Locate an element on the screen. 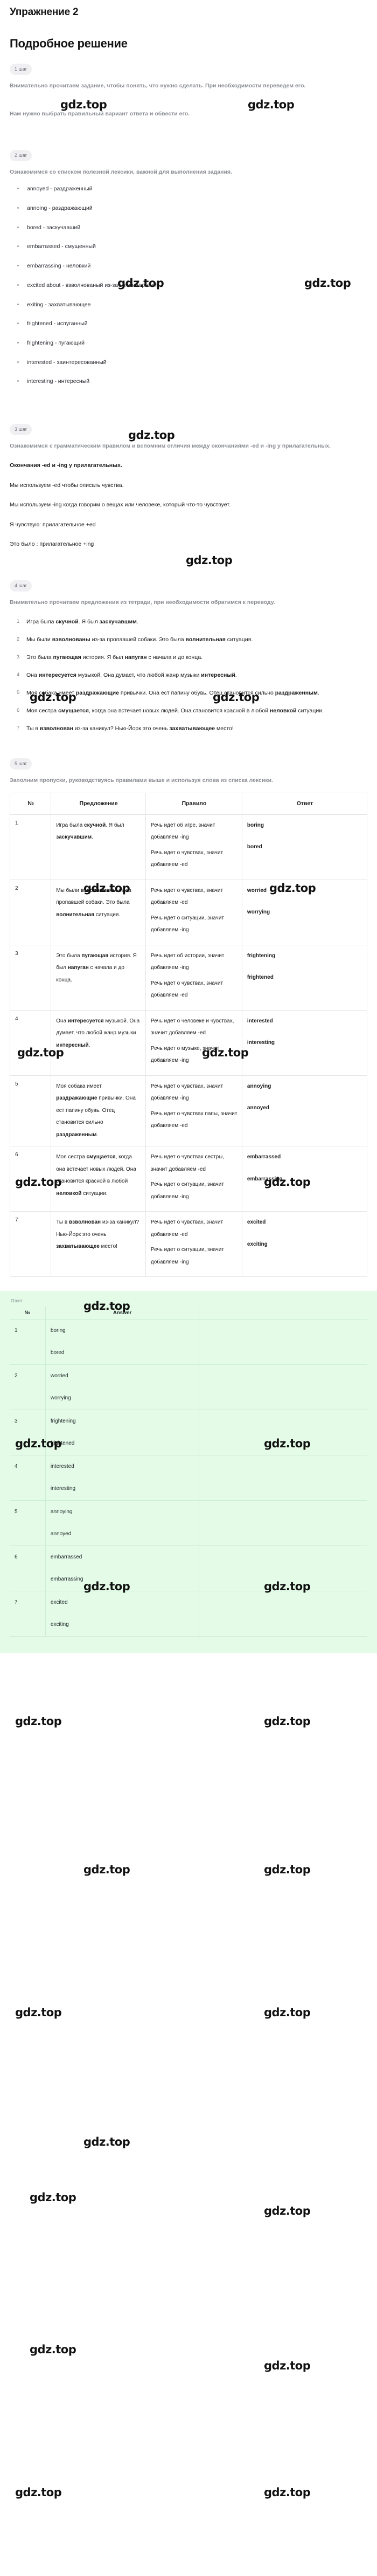 This screenshot has width=377, height=2576. grammar-rule-4: Это было : прилагательное +ing is located at coordinates (52, 544).